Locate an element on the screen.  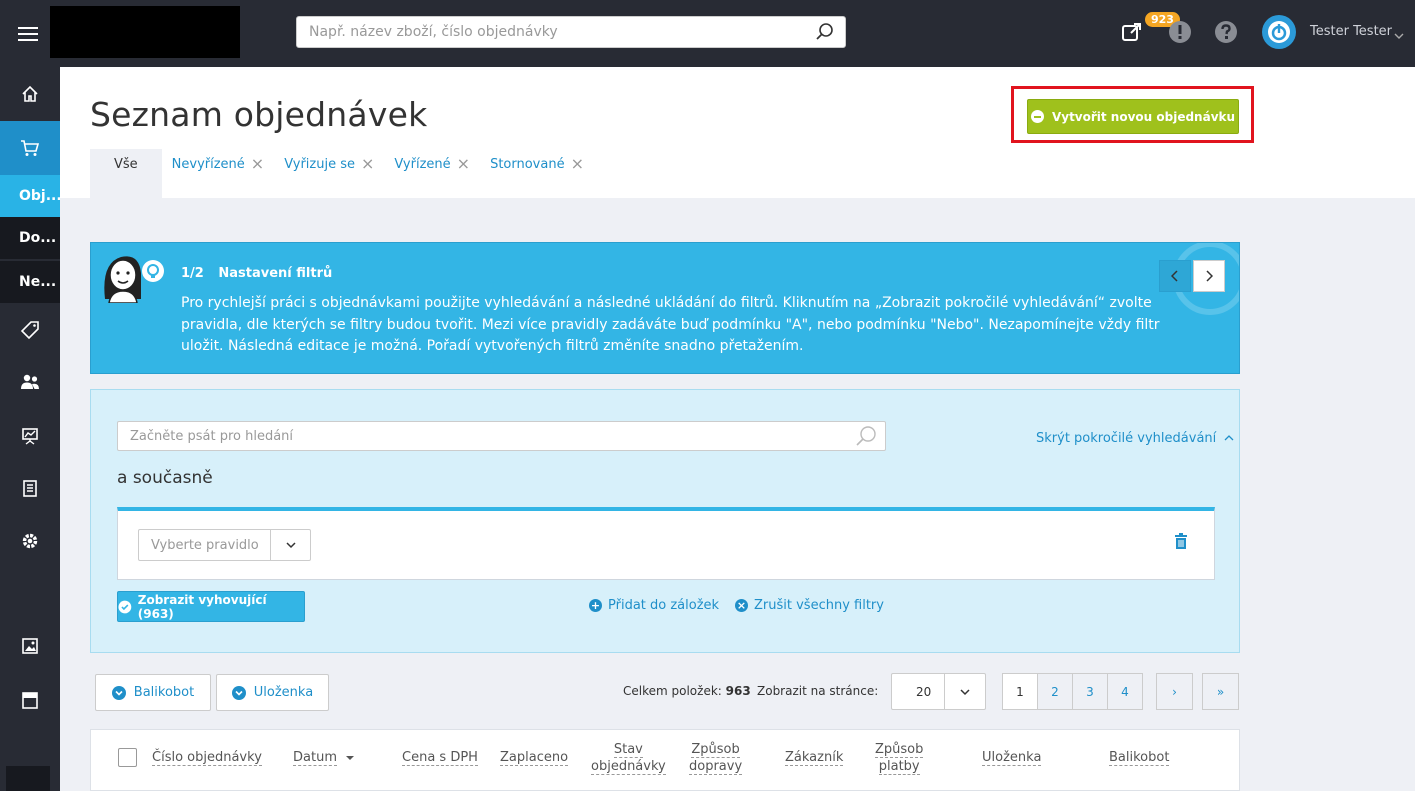
total-value: 963 is located at coordinates (738, 691).